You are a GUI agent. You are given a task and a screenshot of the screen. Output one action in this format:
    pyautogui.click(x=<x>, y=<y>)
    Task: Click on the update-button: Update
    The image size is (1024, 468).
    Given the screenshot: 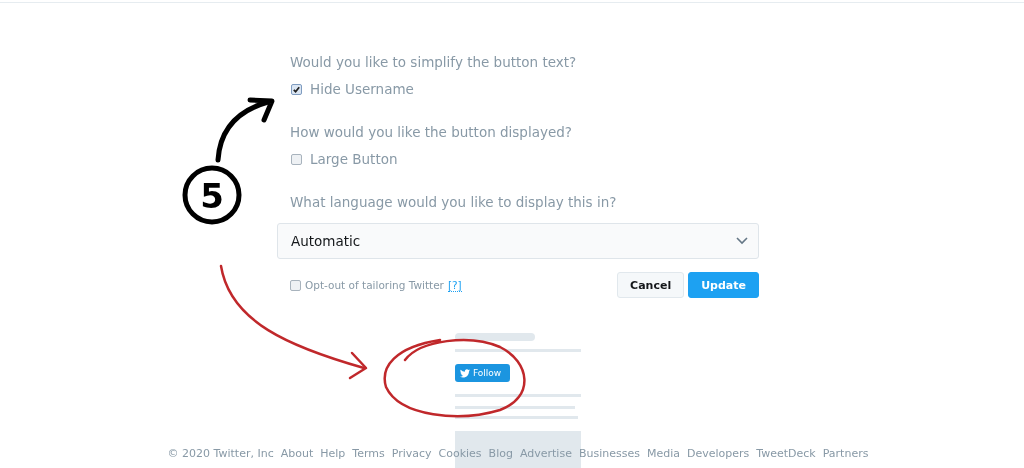 What is the action you would take?
    pyautogui.click(x=723, y=285)
    